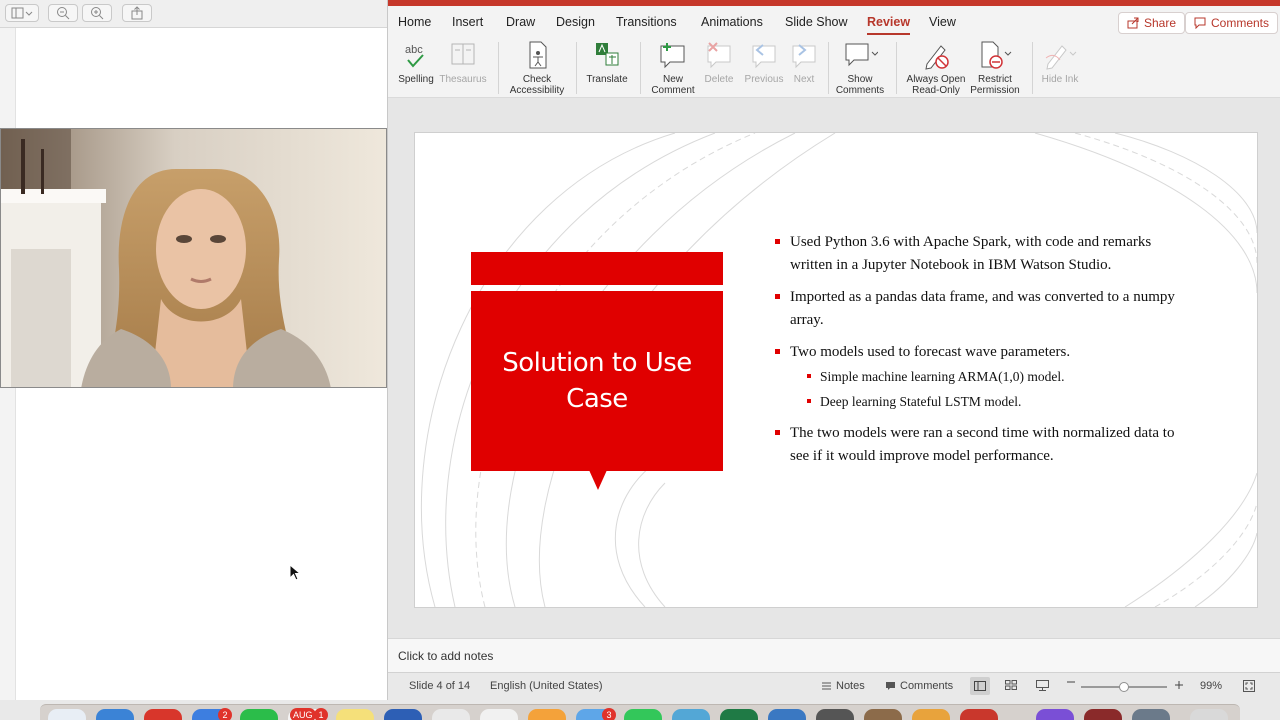 This screenshot has width=1280, height=720. What do you see at coordinates (22, 13) in the screenshot?
I see `sidebar-toggle-button` at bounding box center [22, 13].